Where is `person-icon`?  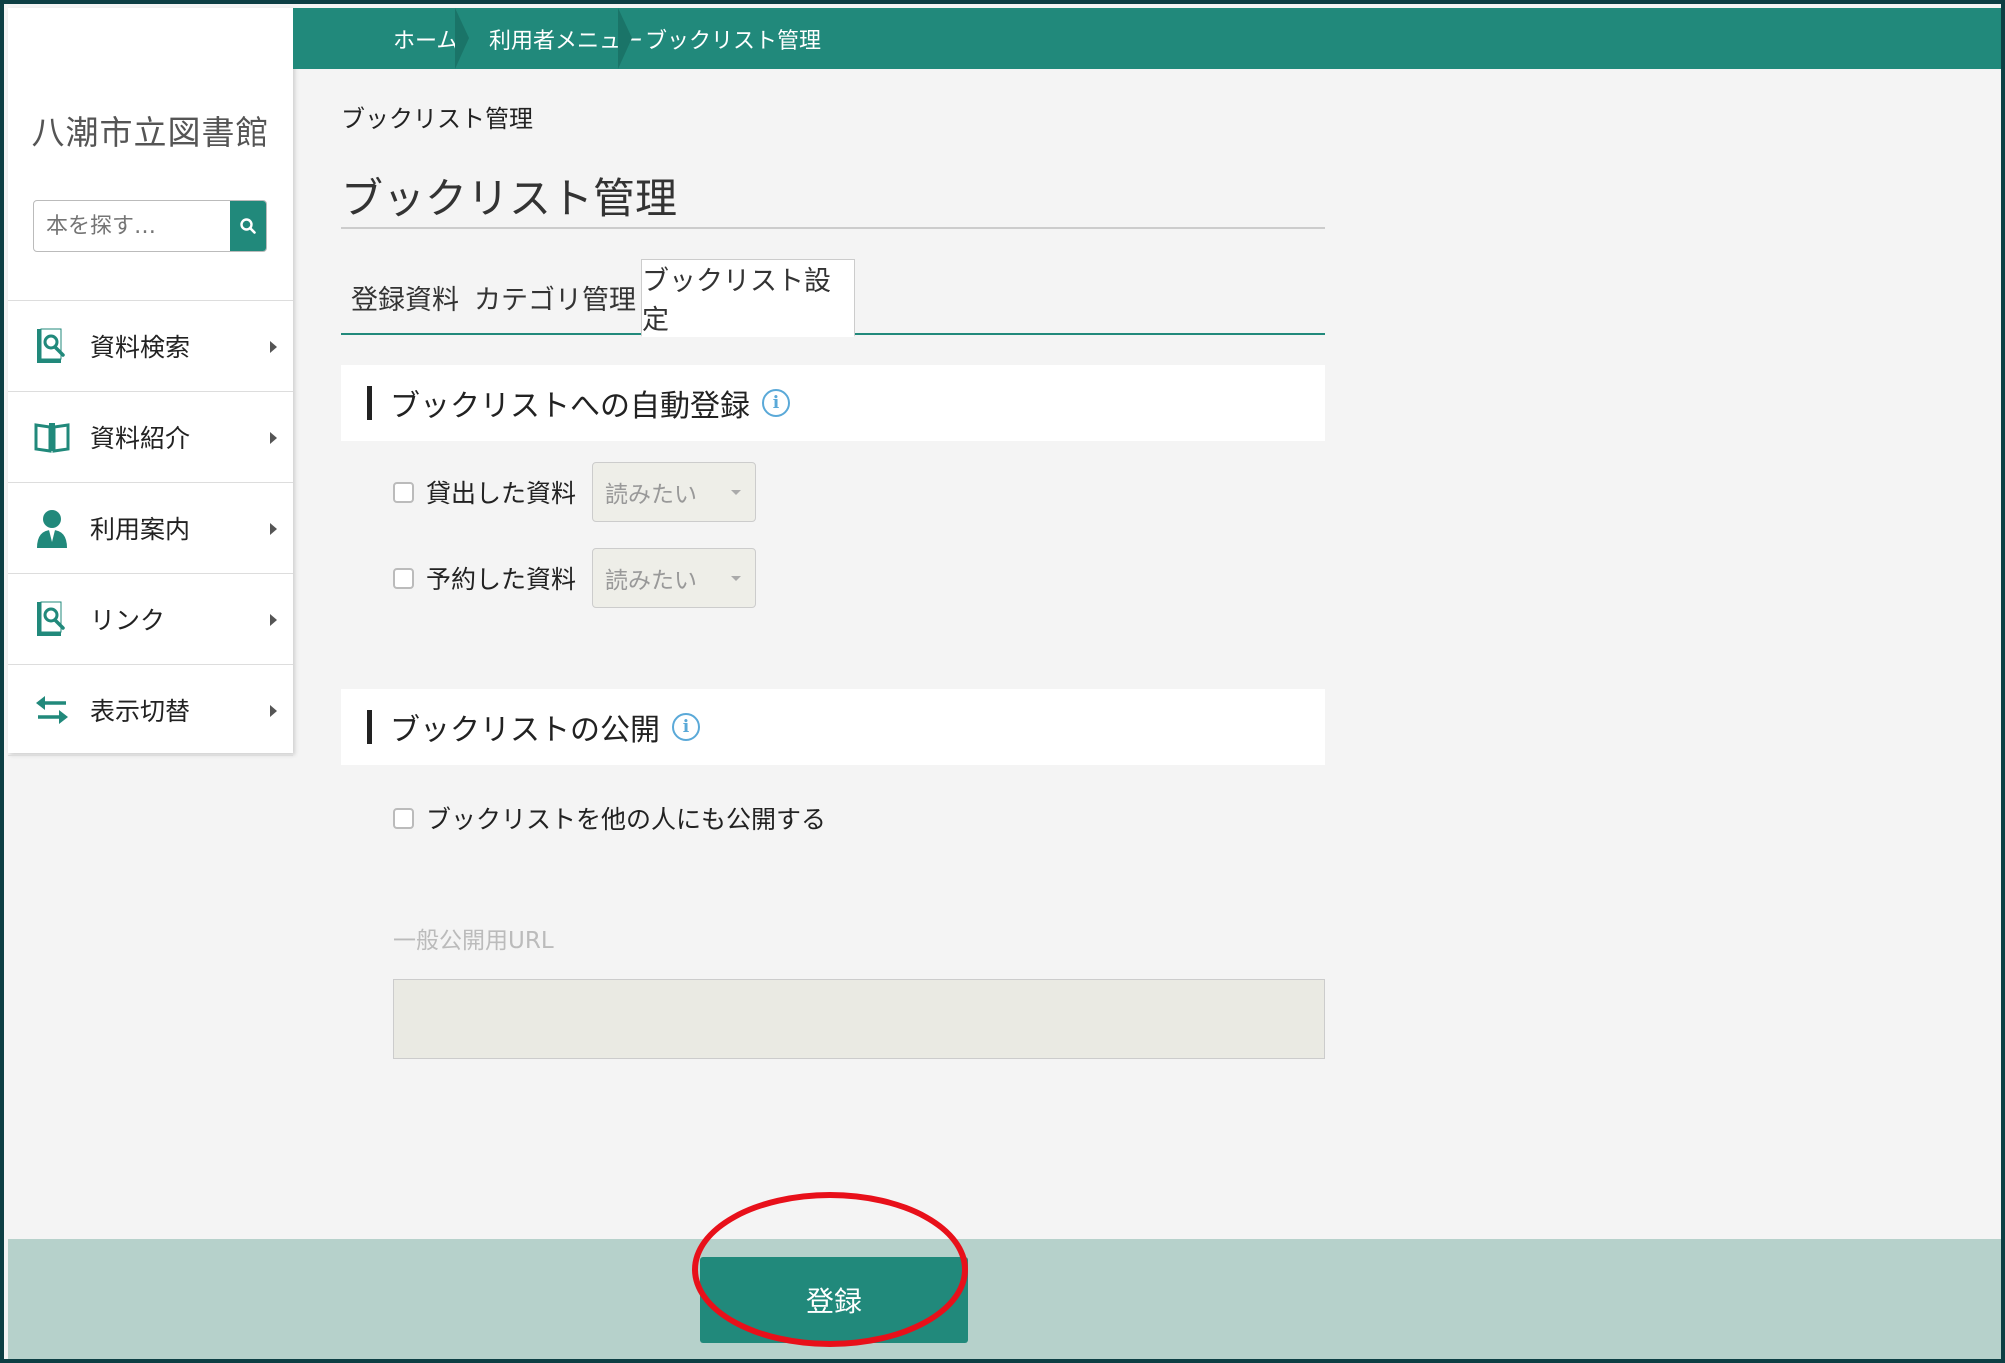
person-icon is located at coordinates (52, 528).